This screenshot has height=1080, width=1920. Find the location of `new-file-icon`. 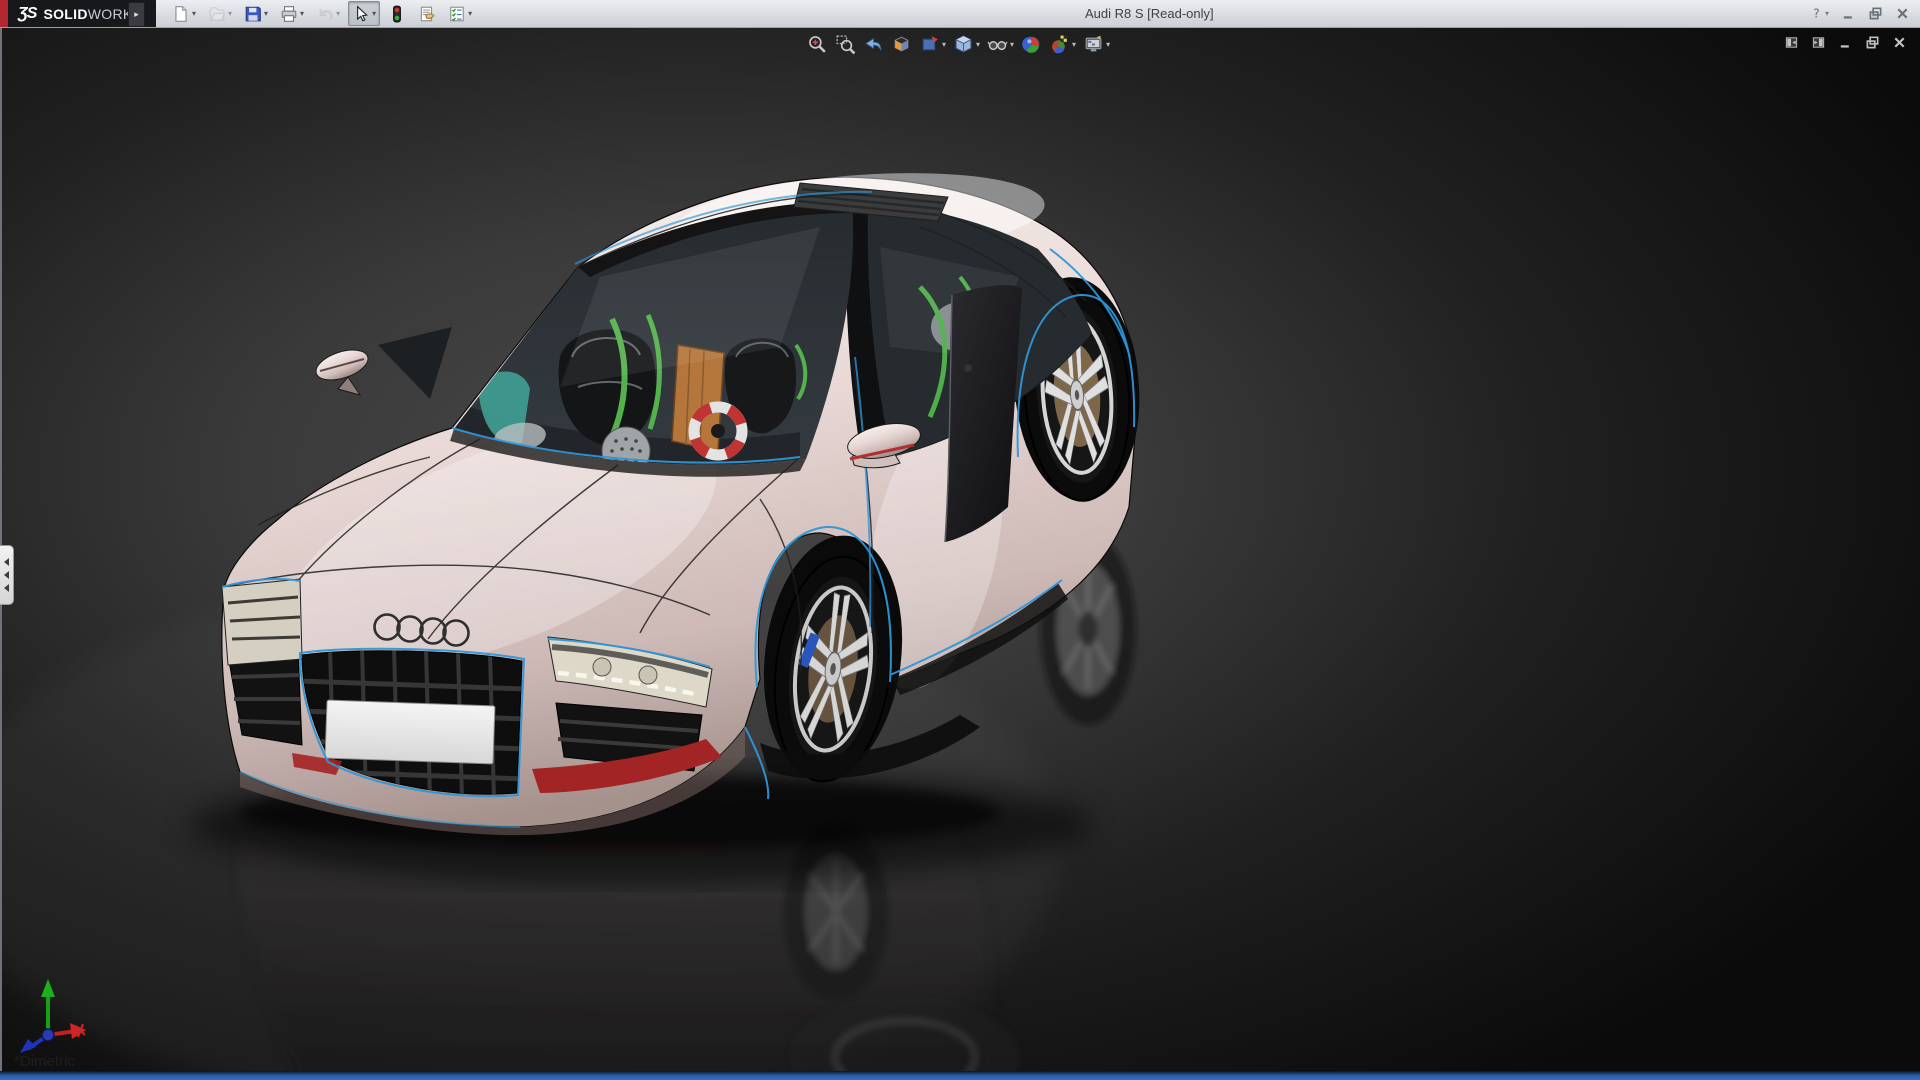

new-file-icon is located at coordinates (181, 14).